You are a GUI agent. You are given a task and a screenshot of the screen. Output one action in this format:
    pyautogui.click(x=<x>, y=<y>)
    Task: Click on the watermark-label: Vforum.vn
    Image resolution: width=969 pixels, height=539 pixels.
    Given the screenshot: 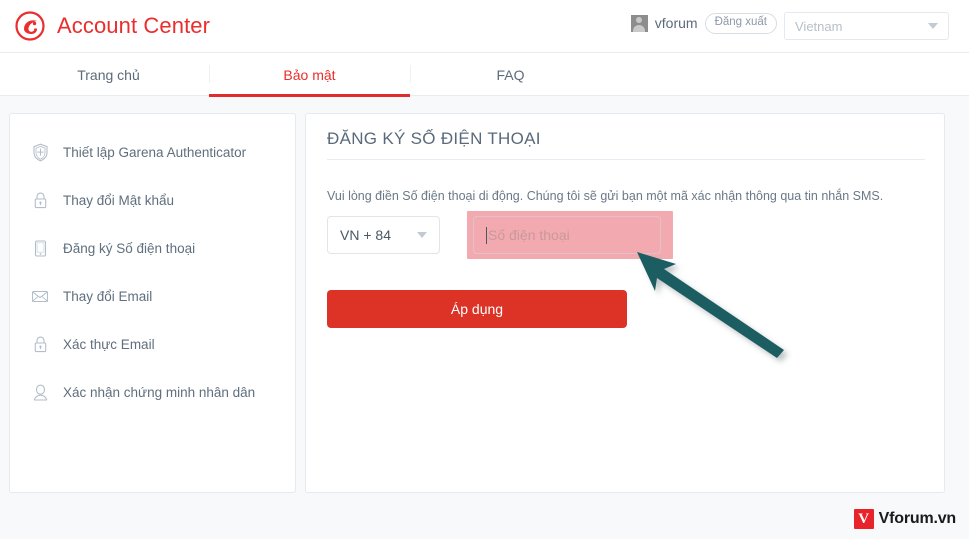 What is the action you would take?
    pyautogui.click(x=917, y=518)
    